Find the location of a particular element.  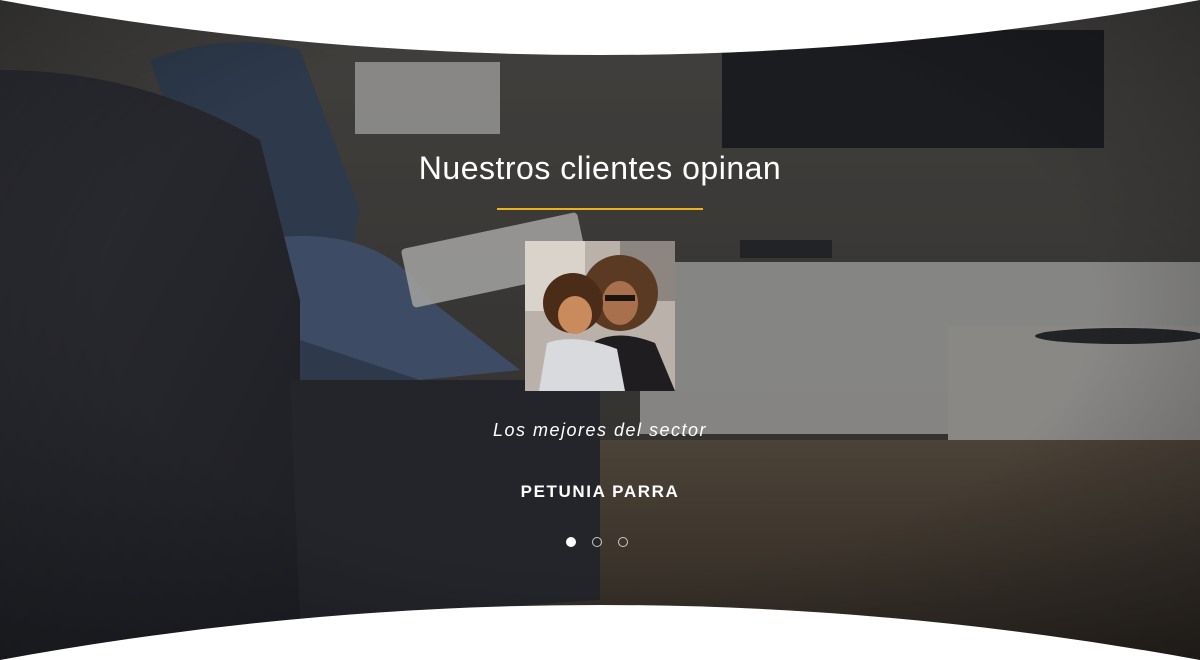

section-title: Nuestros clientes opinan is located at coordinates (600, 168).